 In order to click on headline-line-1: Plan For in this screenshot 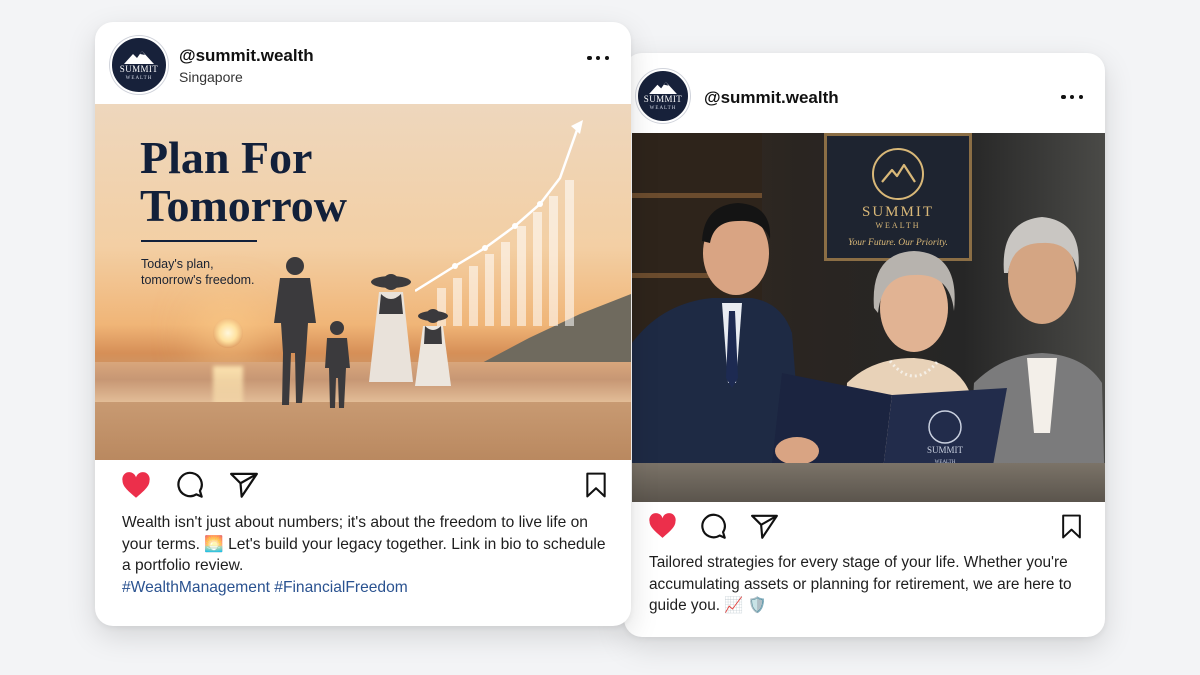, I will do `click(226, 157)`.